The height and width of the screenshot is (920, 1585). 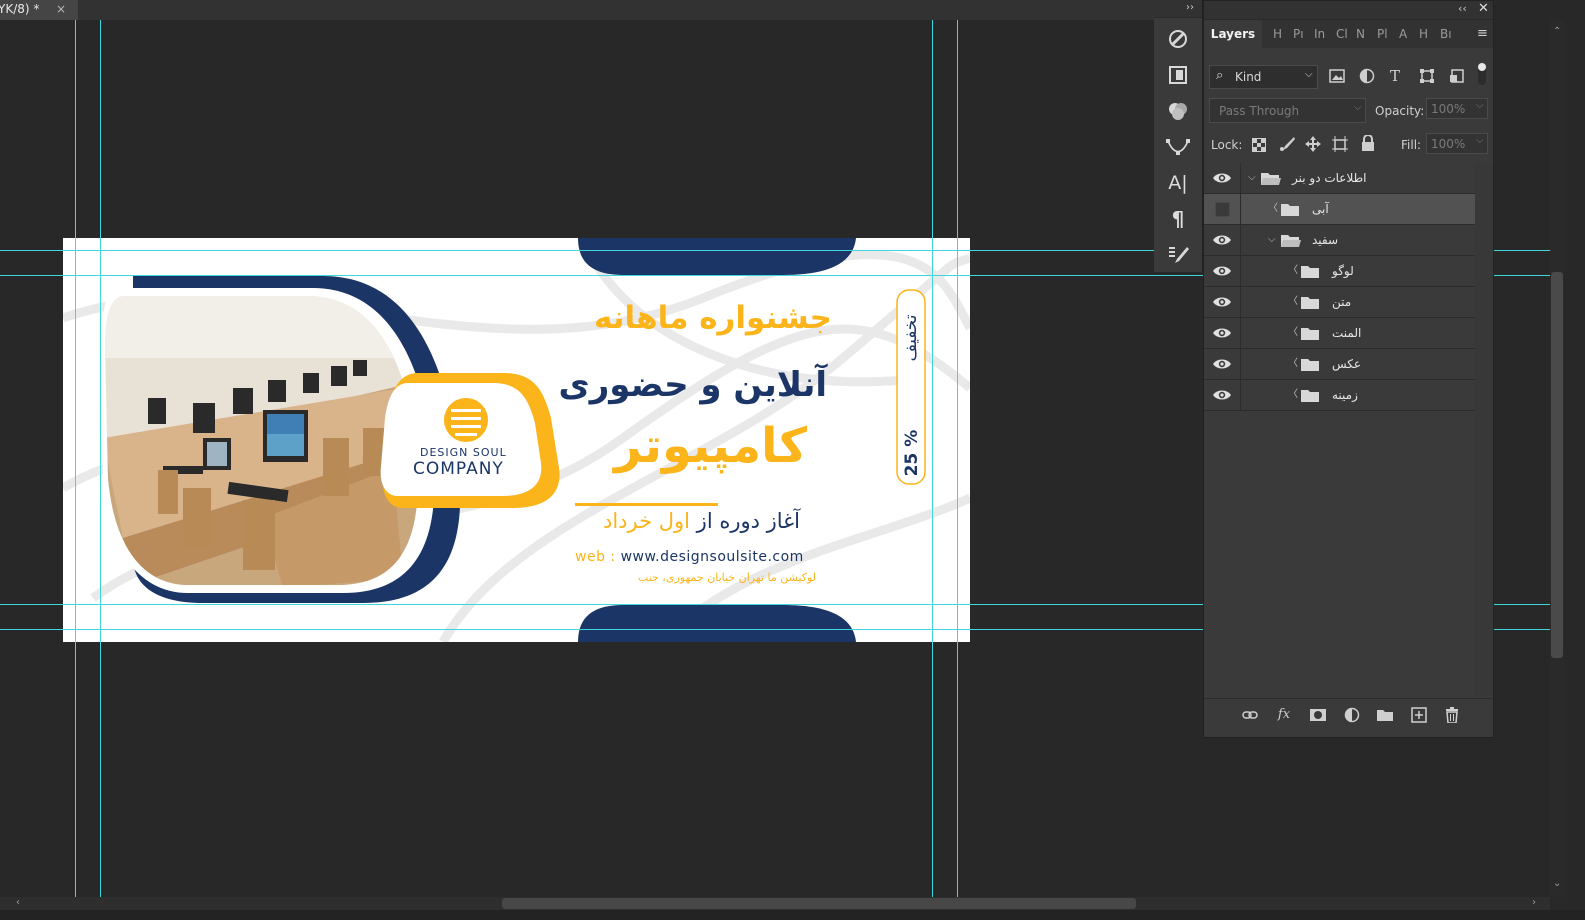 What do you see at coordinates (819, 903) in the screenshot?
I see `horizontal-scroll-thumb` at bounding box center [819, 903].